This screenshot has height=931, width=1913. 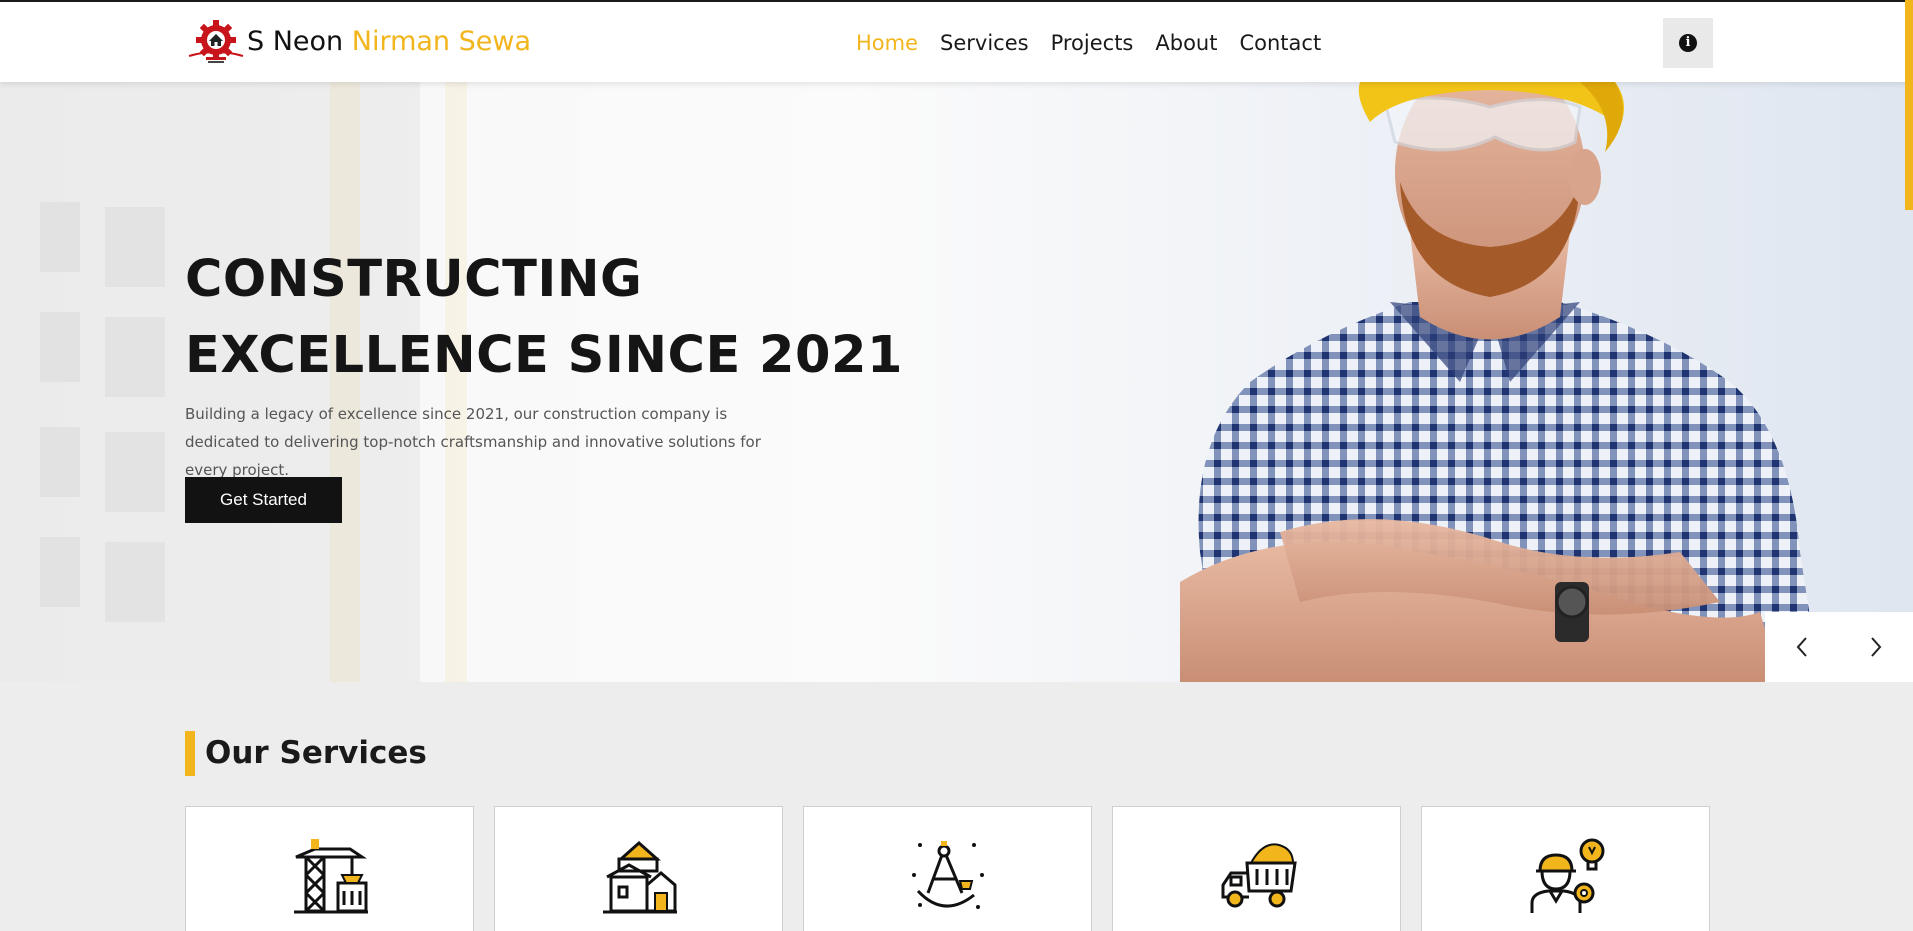 What do you see at coordinates (1259, 875) in the screenshot?
I see `dump-truck-icon` at bounding box center [1259, 875].